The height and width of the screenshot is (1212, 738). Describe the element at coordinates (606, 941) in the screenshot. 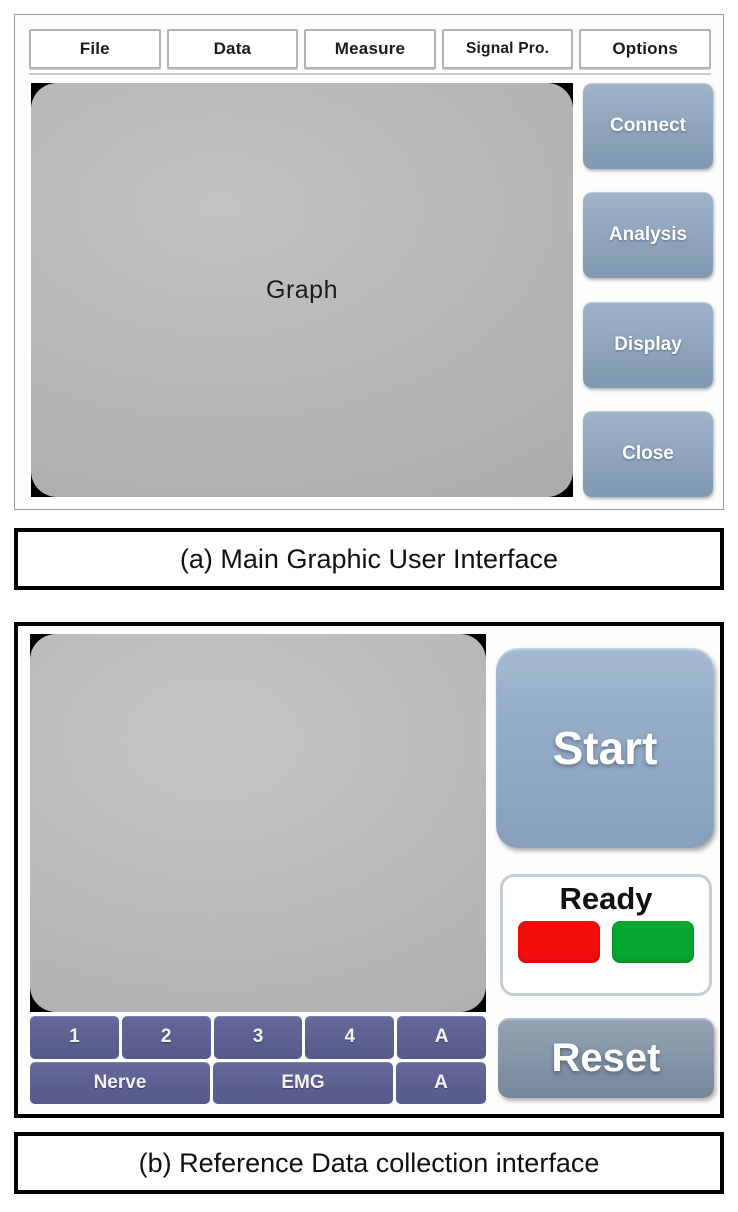

I see `indicator-row` at that location.